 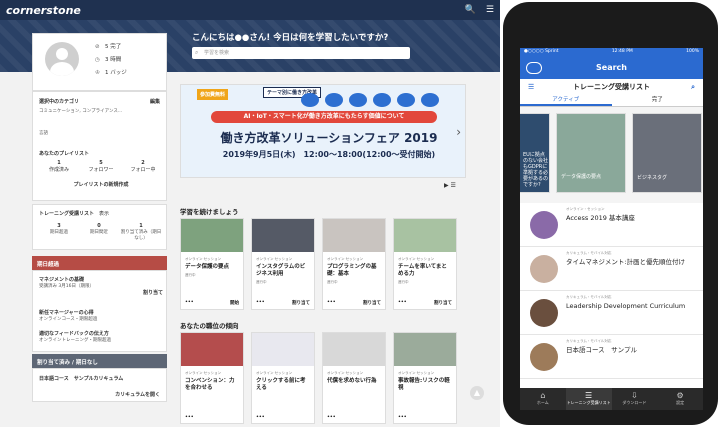 I want to click on tab-training-list: ☰ トレーニング受講リスト, so click(x=588, y=399).